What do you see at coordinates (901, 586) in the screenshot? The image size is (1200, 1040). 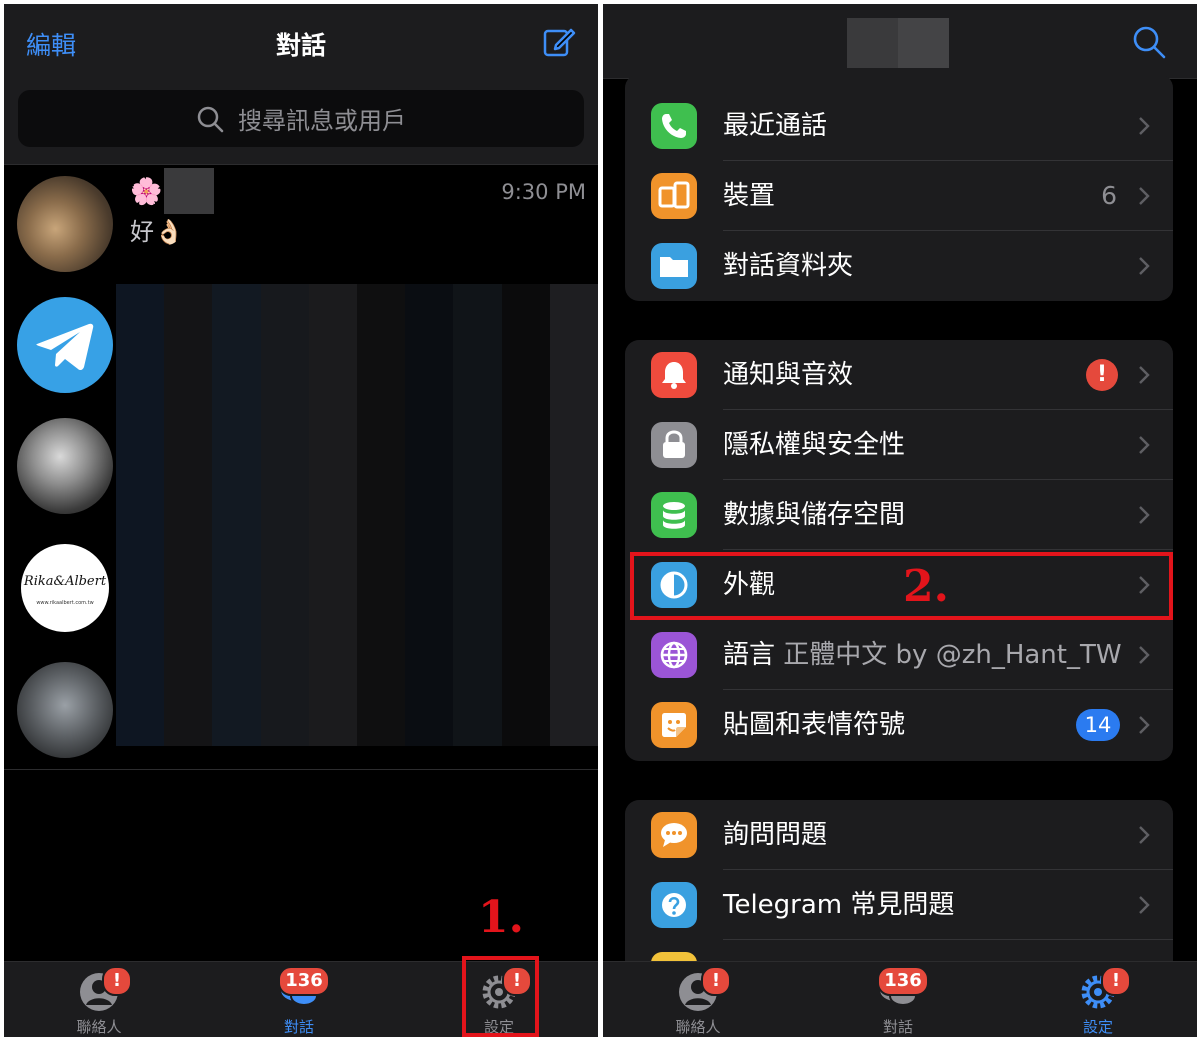 I see `highlight-box` at bounding box center [901, 586].